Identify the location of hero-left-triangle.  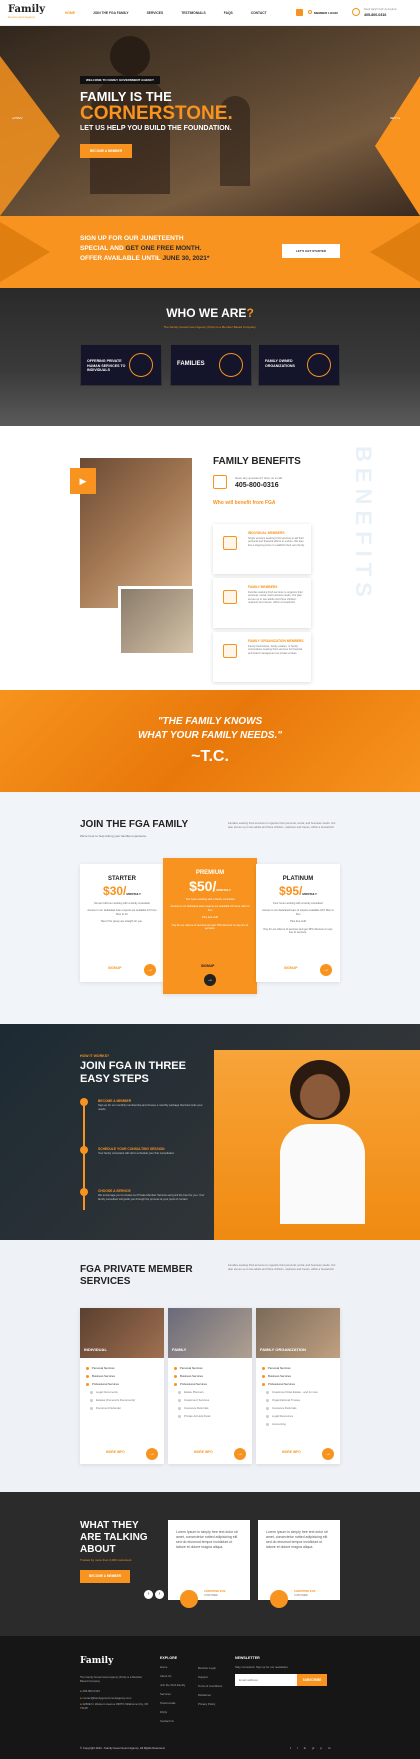
(30, 136).